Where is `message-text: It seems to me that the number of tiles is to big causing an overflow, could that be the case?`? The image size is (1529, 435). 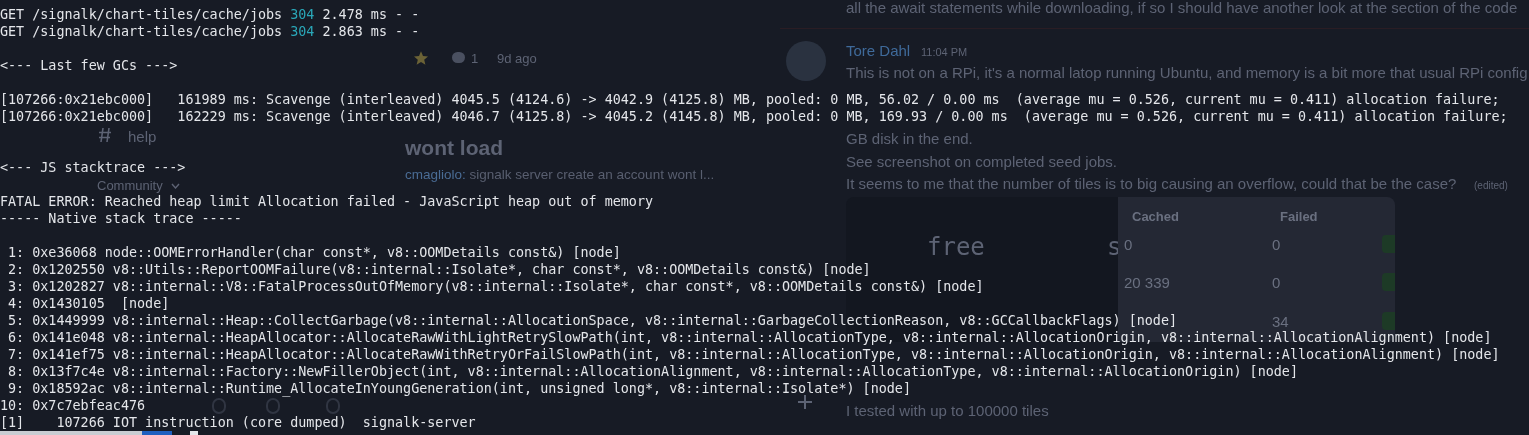 message-text: It seems to me that the number of tiles is to big causing an overflow, could that be the case? is located at coordinates (1151, 184).